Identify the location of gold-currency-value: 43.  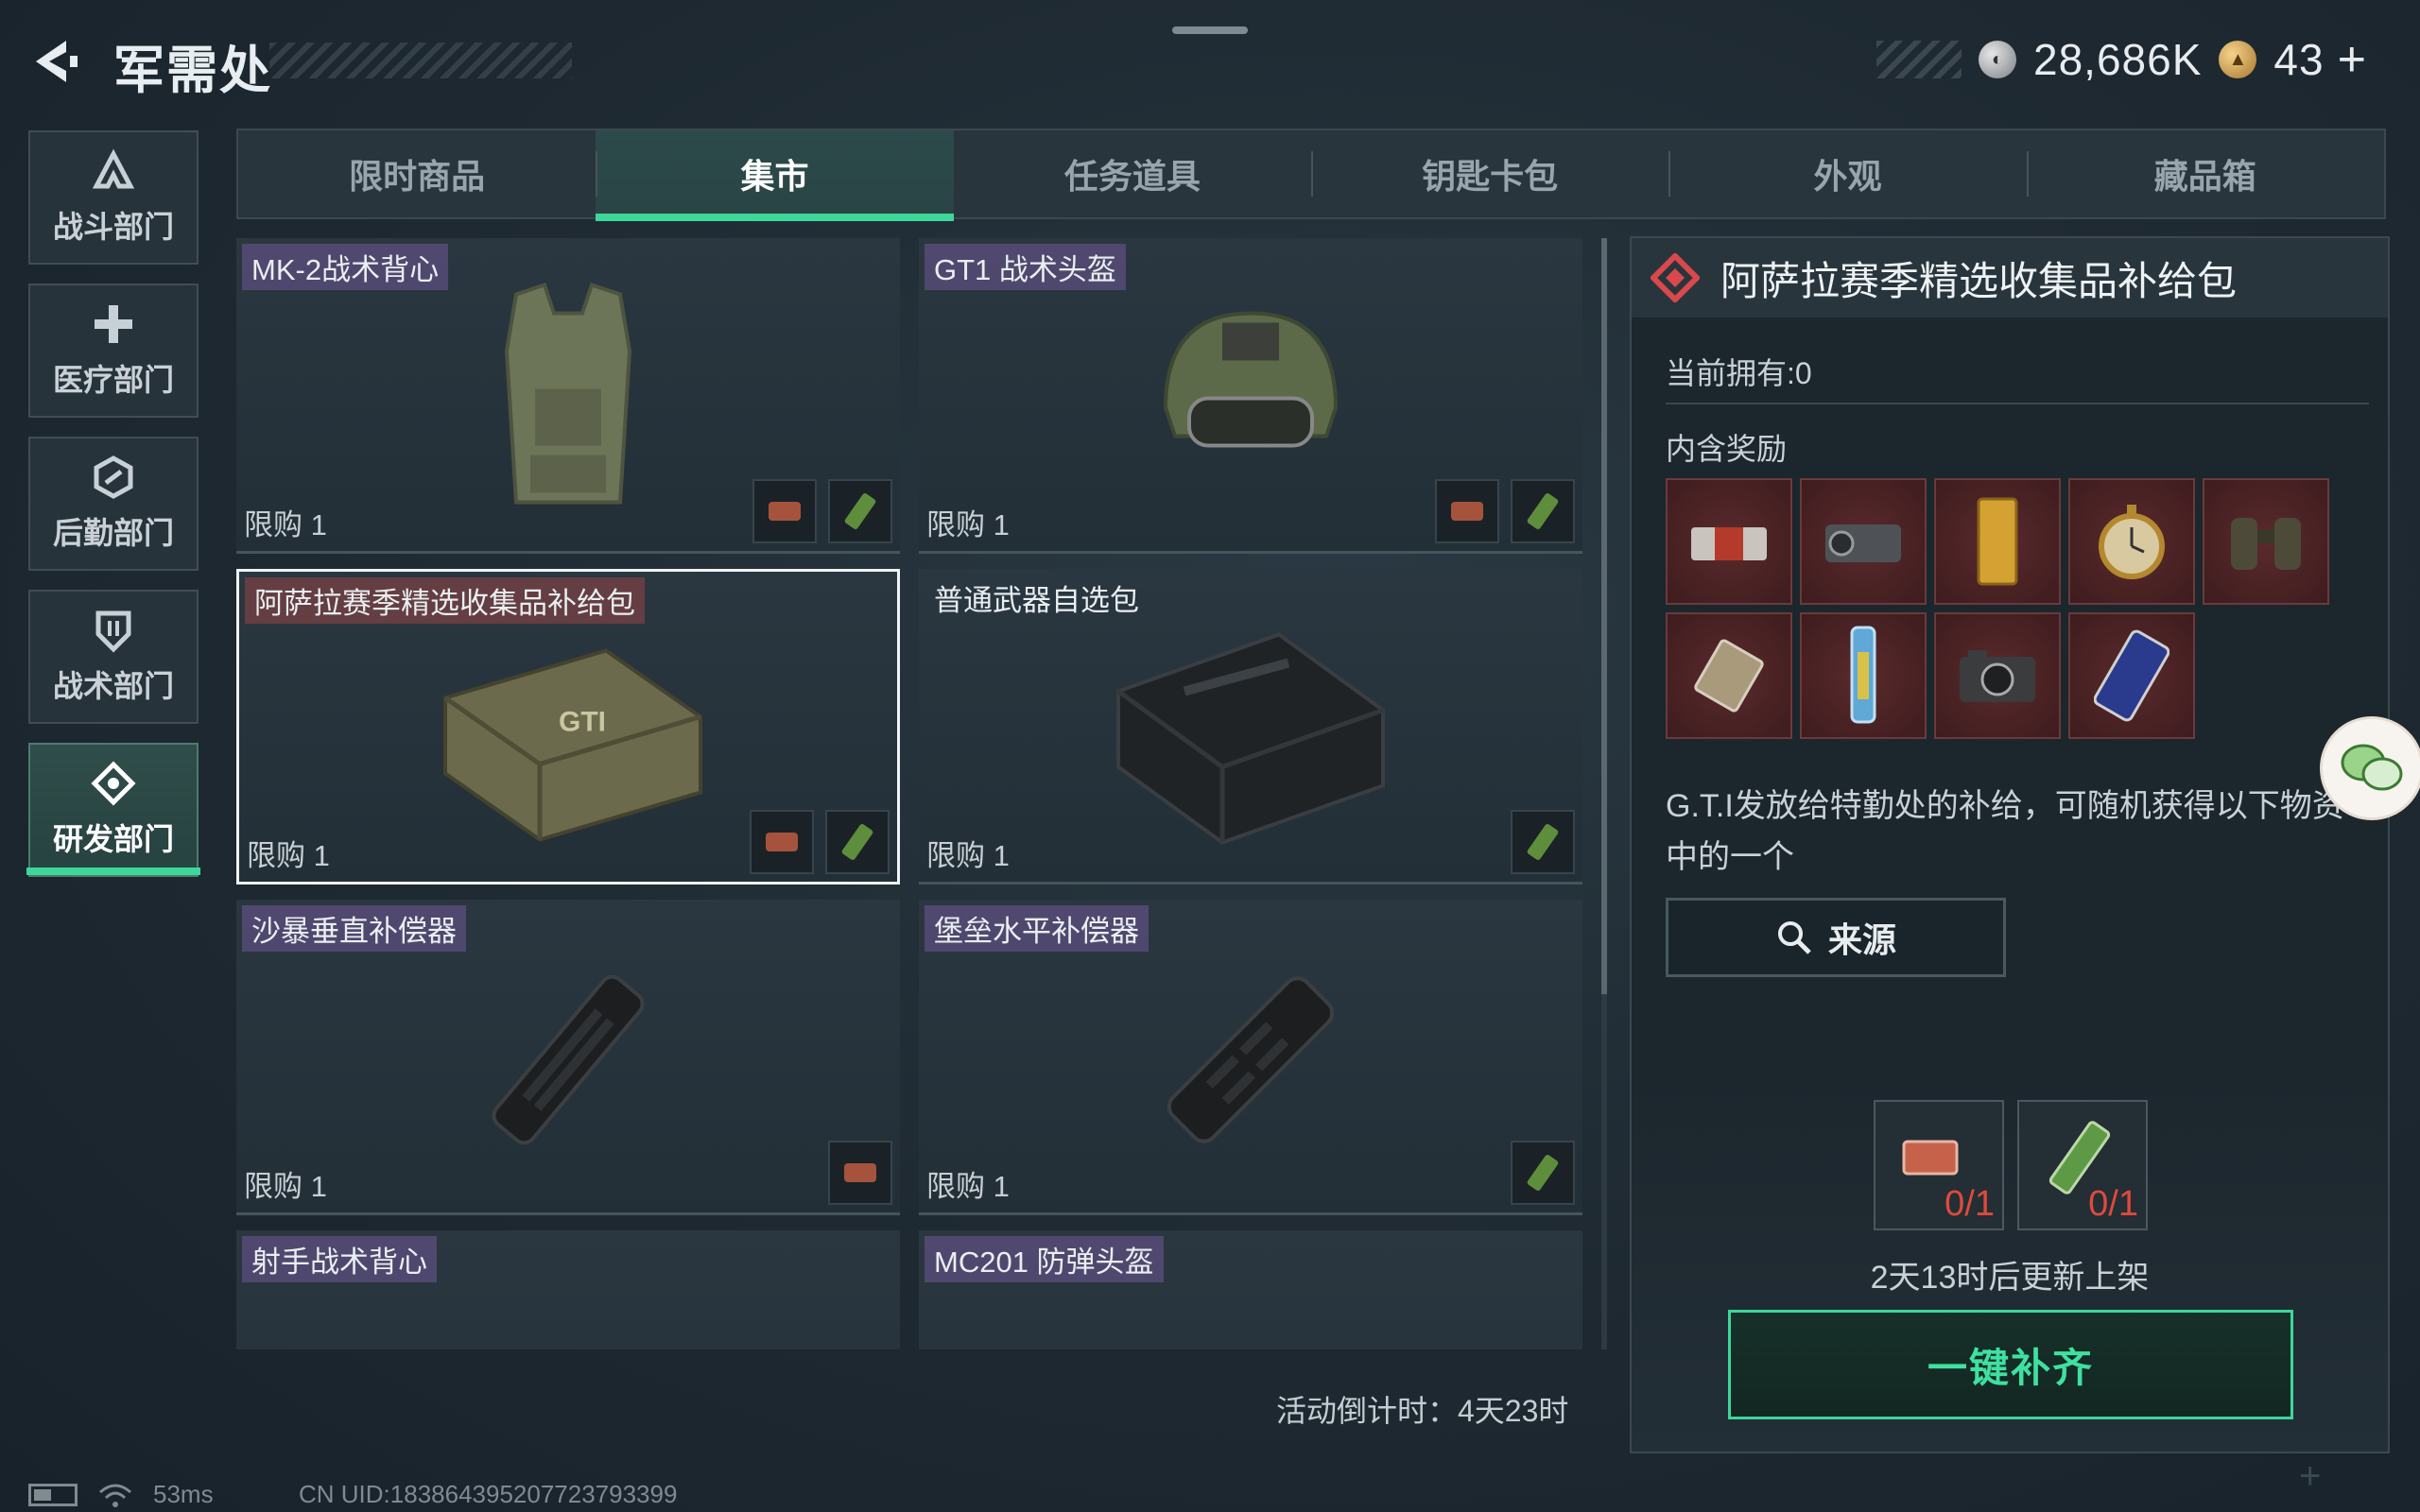
(2299, 59).